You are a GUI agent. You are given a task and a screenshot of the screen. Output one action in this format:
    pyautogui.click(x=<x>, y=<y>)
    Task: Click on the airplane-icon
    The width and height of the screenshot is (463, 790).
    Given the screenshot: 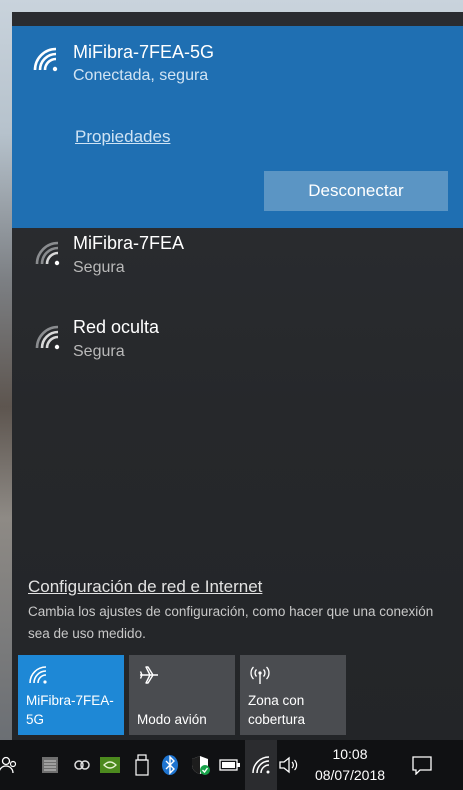 What is the action you would take?
    pyautogui.click(x=149, y=675)
    